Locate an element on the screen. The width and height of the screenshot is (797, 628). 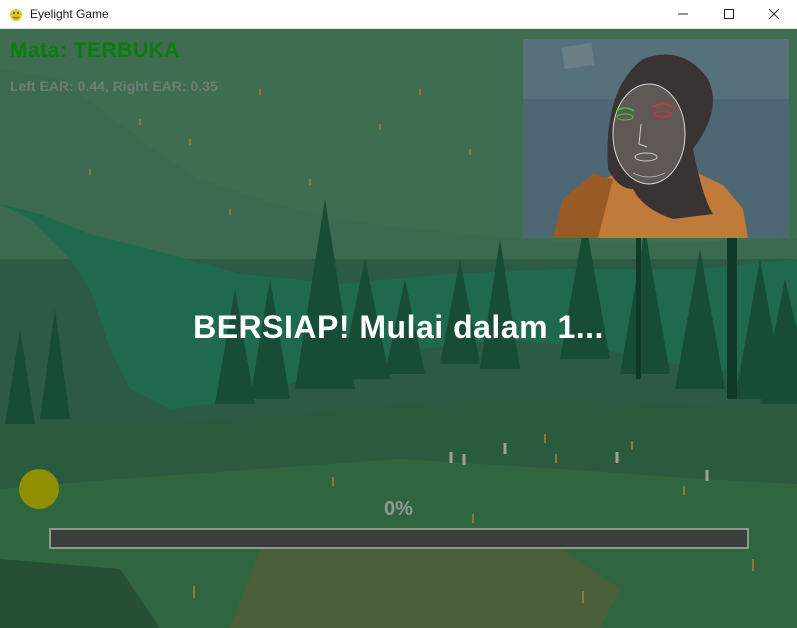
minimize-button is located at coordinates (683, 14).